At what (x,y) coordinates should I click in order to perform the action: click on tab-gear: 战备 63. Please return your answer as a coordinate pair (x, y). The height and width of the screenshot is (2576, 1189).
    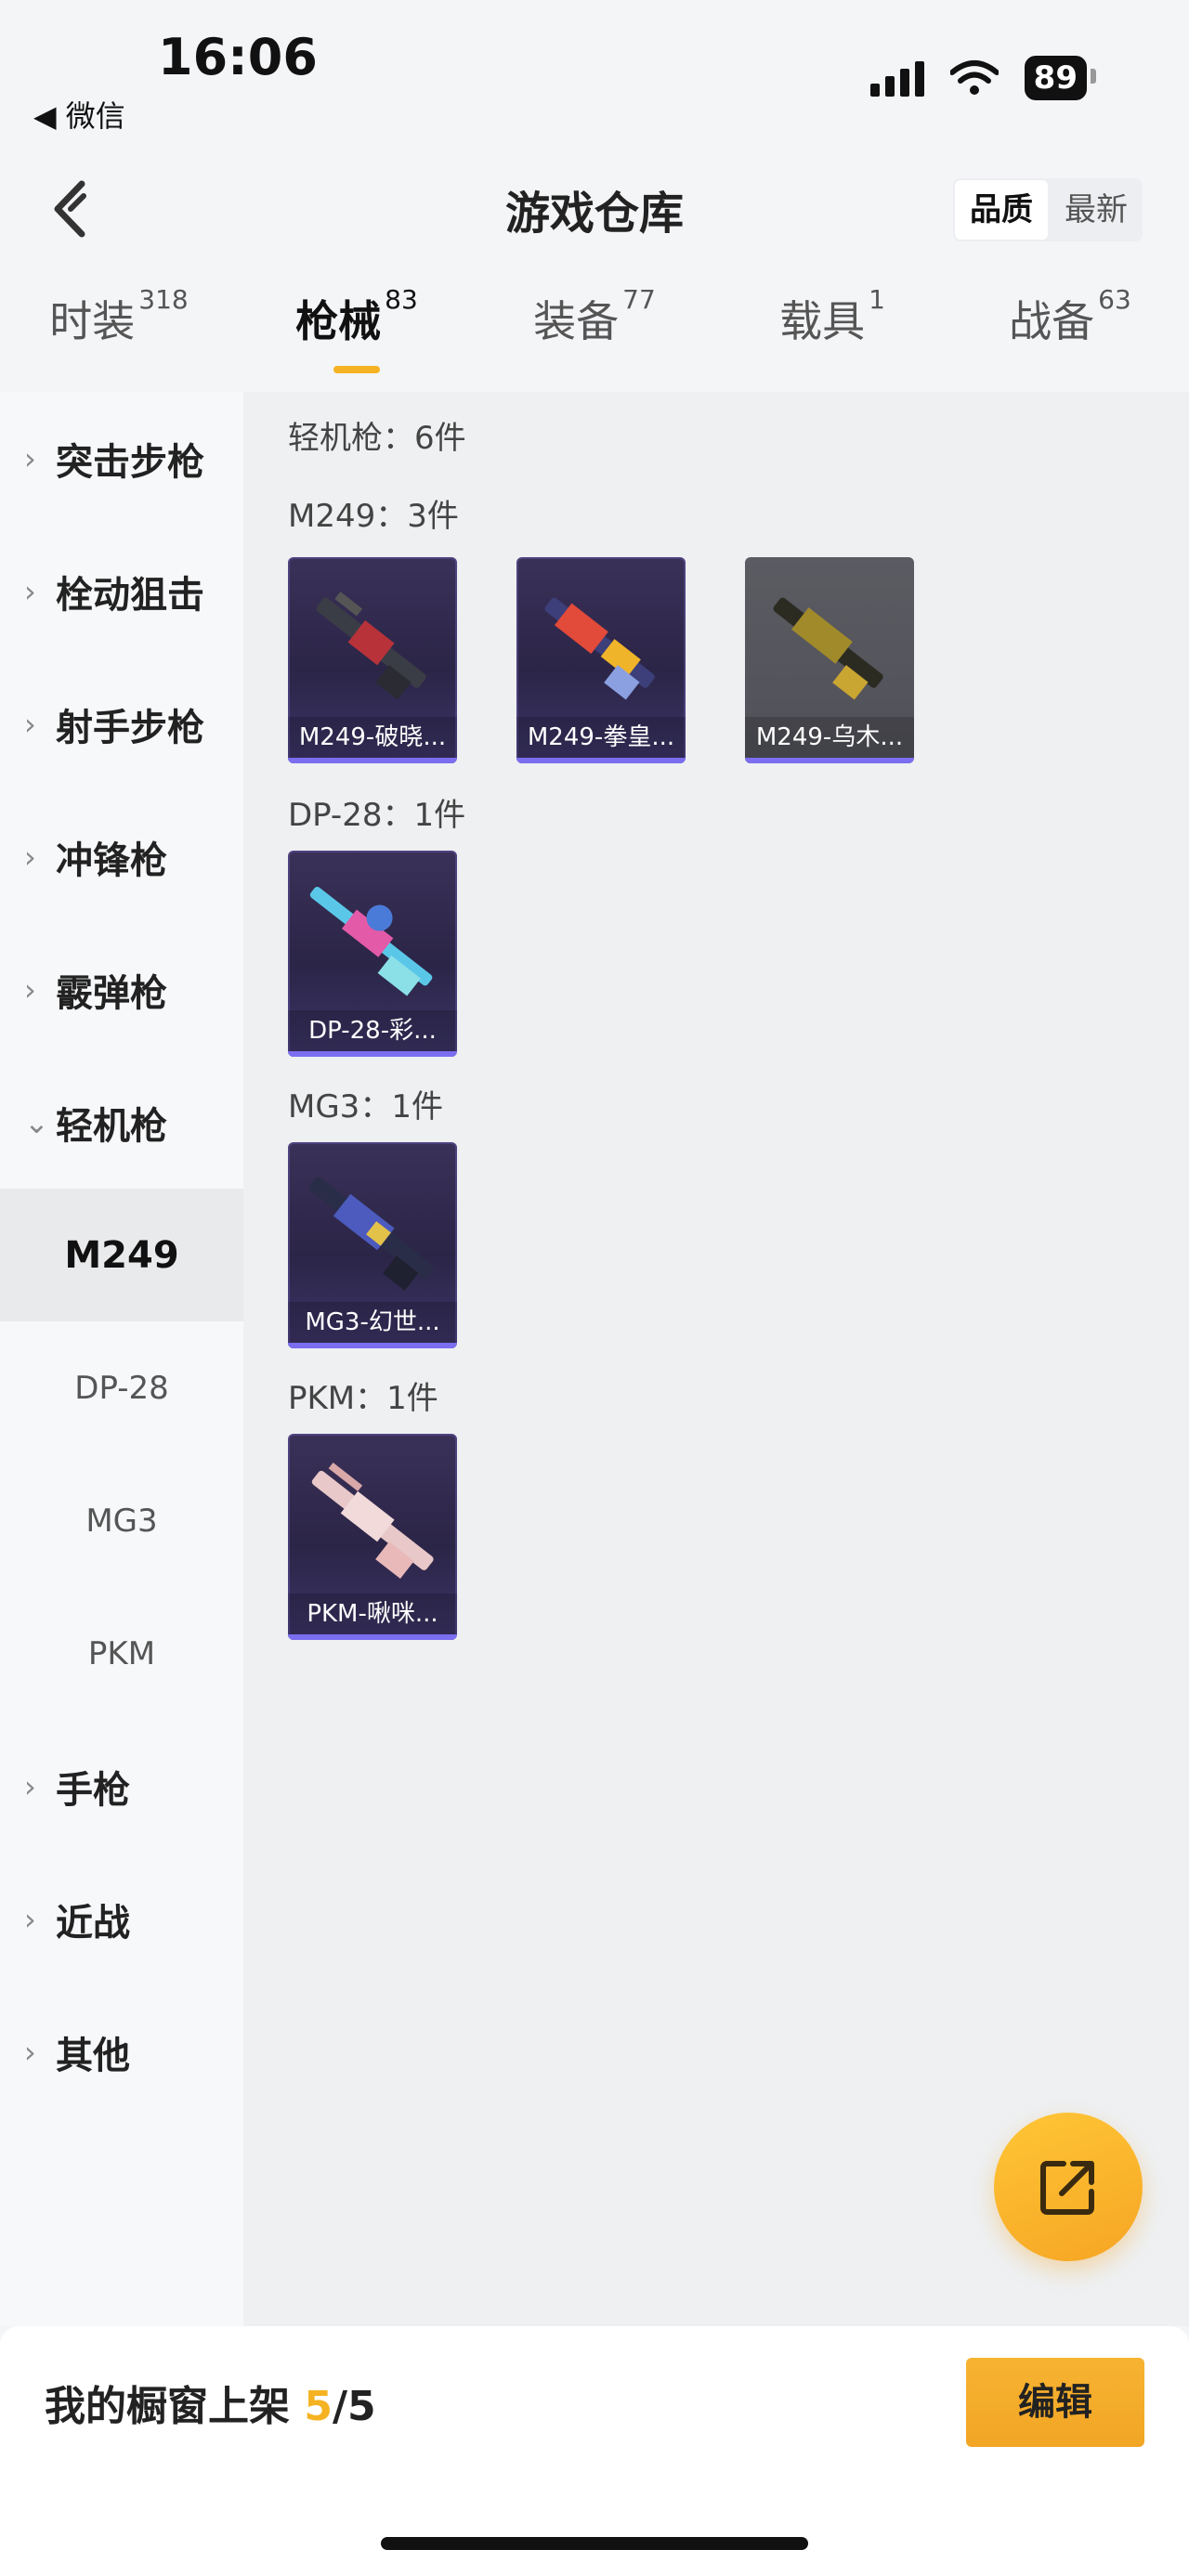
    Looking at the image, I should click on (1070, 337).